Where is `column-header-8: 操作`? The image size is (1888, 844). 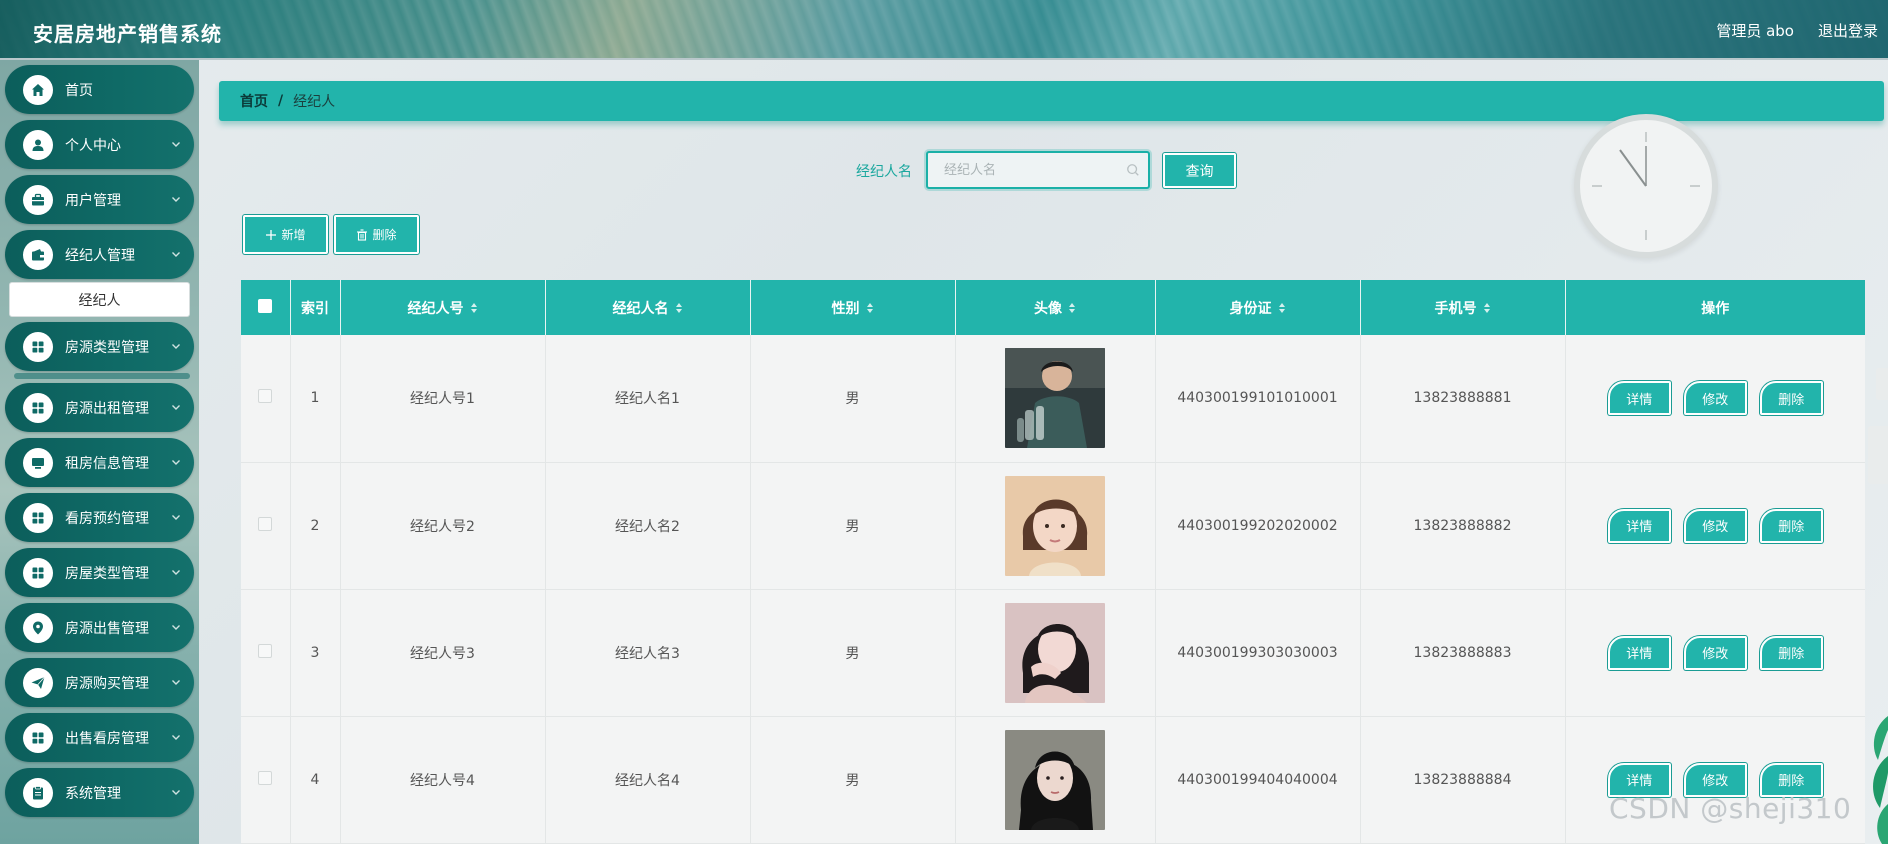 column-header-8: 操作 is located at coordinates (1715, 307).